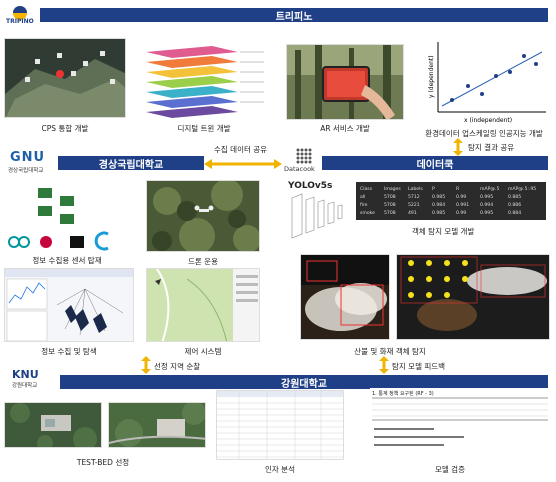 This screenshot has width=556, height=482. I want to click on drone-forest-graphic, so click(203, 216).